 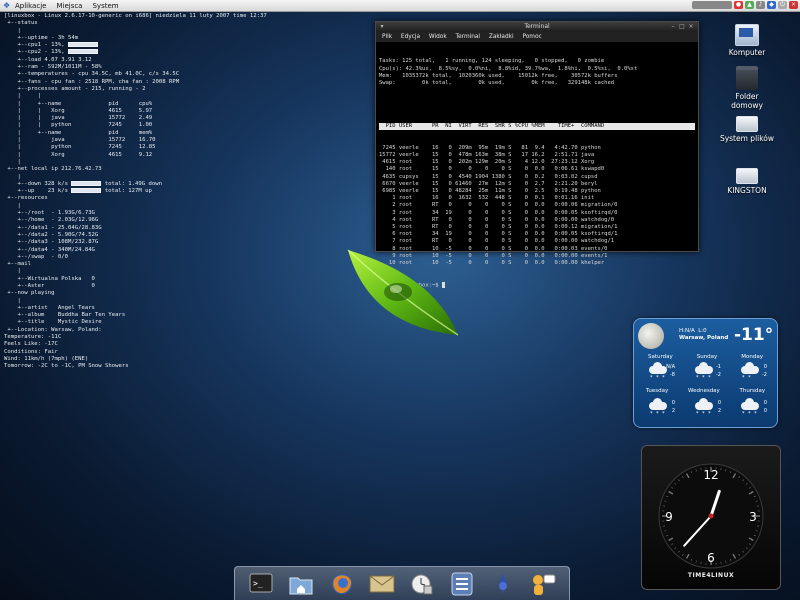 What do you see at coordinates (105, 6) in the screenshot?
I see `menu-system: System` at bounding box center [105, 6].